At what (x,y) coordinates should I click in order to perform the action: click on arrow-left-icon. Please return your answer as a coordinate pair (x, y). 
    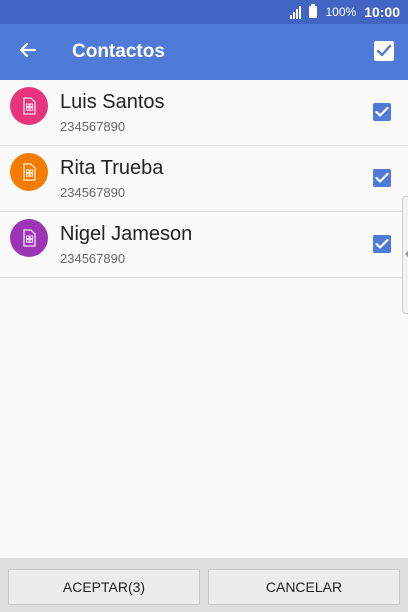
    Looking at the image, I should click on (28, 52).